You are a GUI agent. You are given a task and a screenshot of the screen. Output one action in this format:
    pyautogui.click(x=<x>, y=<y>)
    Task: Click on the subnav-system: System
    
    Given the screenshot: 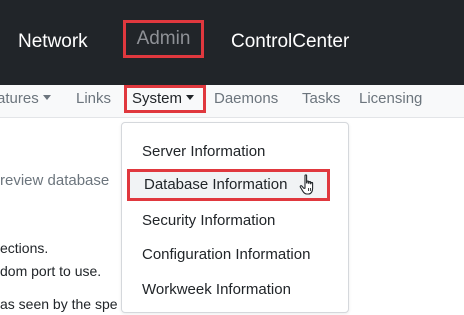 What is the action you would take?
    pyautogui.click(x=165, y=99)
    